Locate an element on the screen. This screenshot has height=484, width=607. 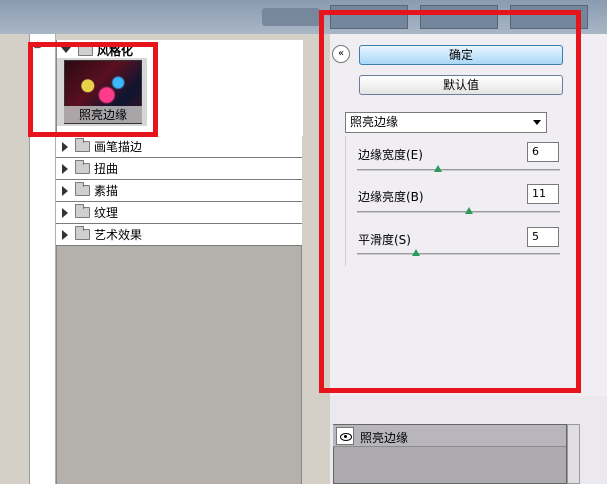
effect-layer-name: 照亮边缘 is located at coordinates (384, 438).